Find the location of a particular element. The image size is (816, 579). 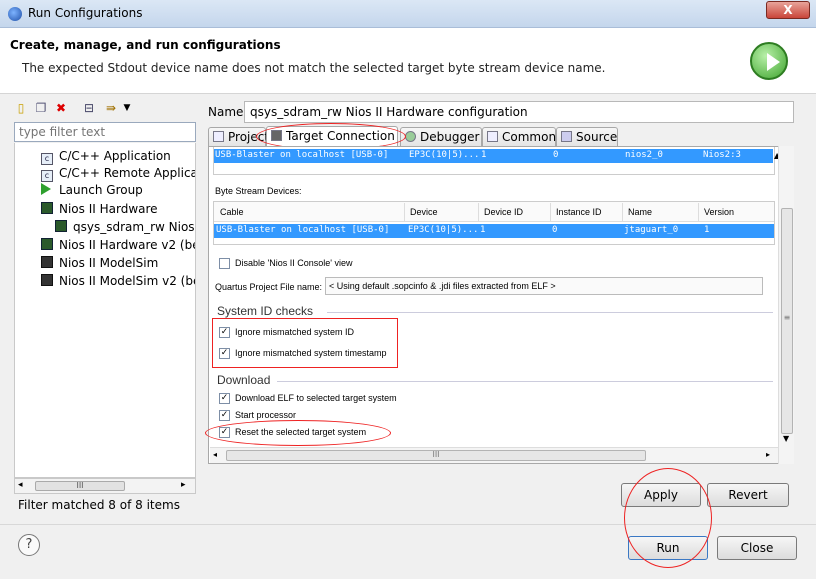

panel-horizontal-scrollbar: ◂ III ▸ is located at coordinates (494, 455).